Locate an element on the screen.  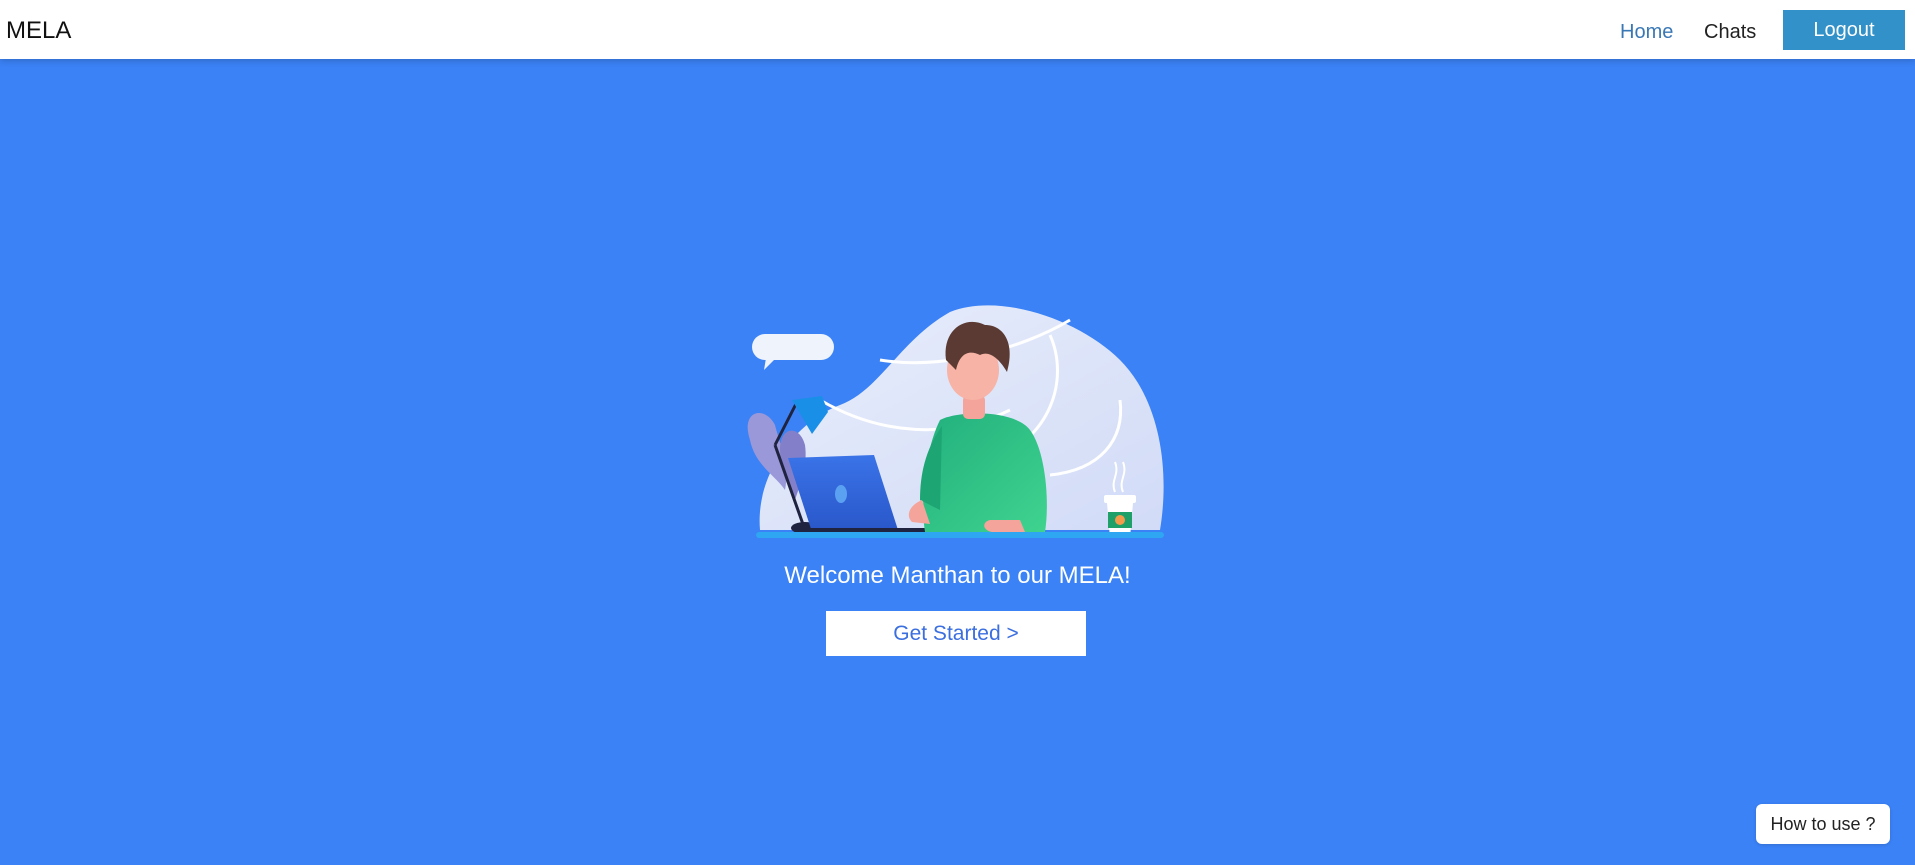
speech-bubble-icon is located at coordinates (793, 352).